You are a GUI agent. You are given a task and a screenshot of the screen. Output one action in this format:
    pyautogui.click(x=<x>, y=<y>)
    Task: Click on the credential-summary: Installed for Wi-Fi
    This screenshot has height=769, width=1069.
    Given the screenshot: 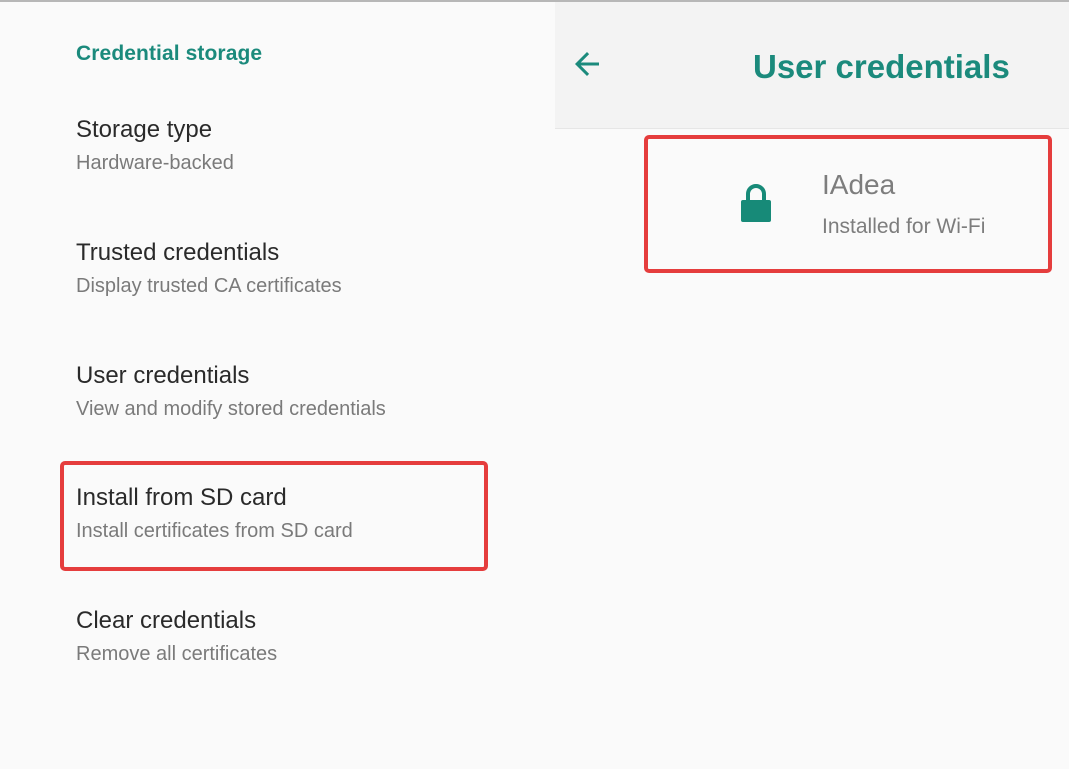 What is the action you would take?
    pyautogui.click(x=904, y=226)
    